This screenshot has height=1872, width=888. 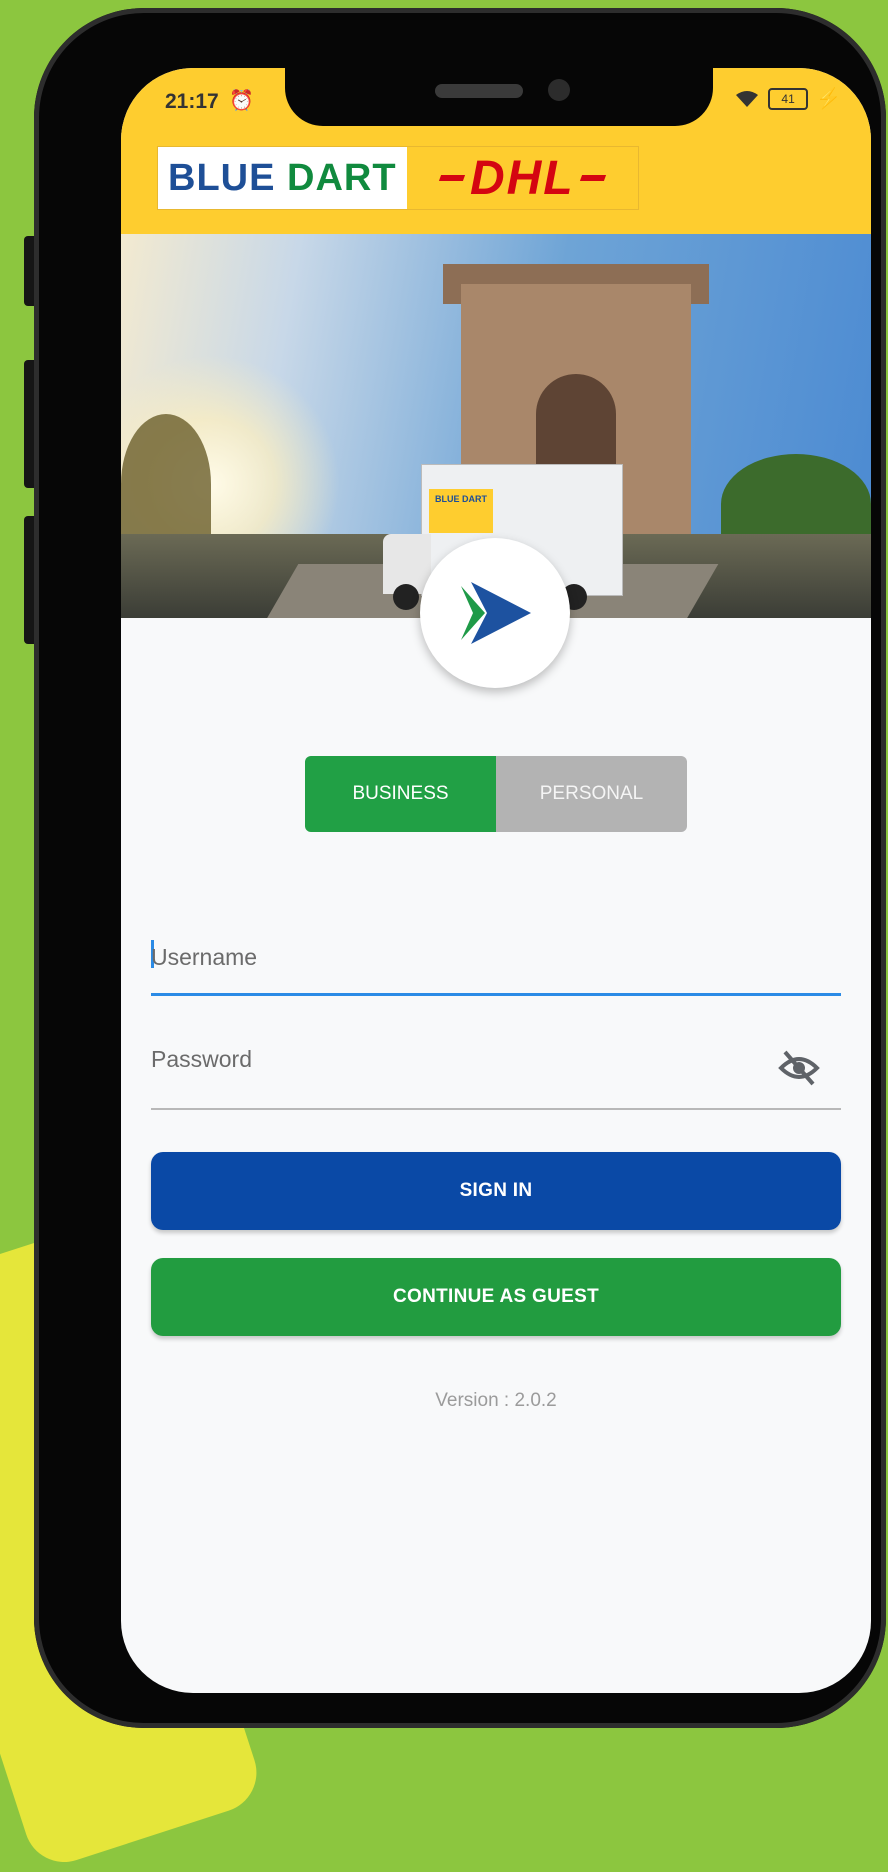 I want to click on arrow-logo-icon, so click(x=496, y=613).